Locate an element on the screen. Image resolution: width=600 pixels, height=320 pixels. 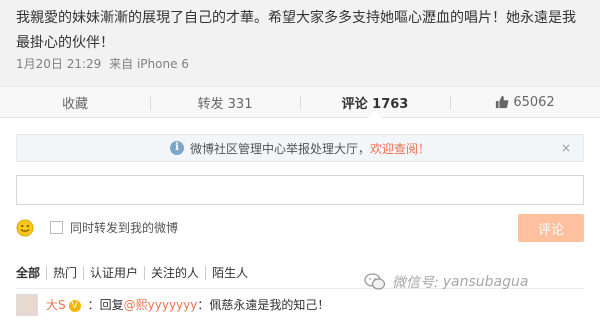
composer-toolbar: 同时转发到我的微博 评论 is located at coordinates (300, 229).